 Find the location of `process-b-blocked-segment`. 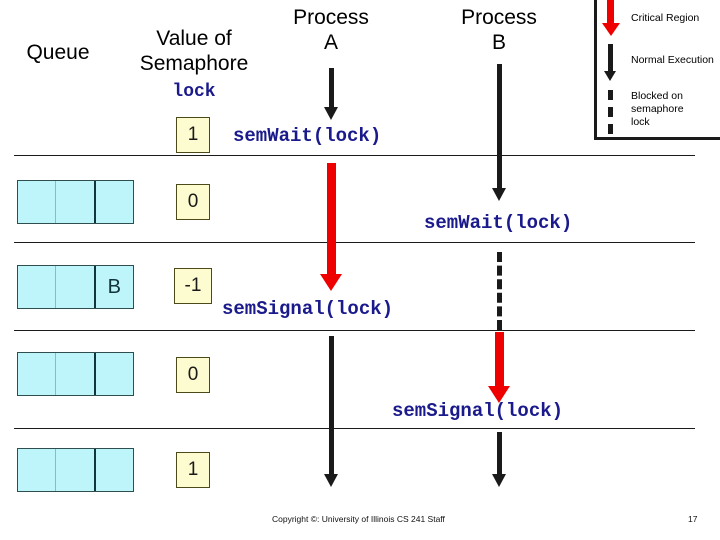

process-b-blocked-segment is located at coordinates (502, 291).